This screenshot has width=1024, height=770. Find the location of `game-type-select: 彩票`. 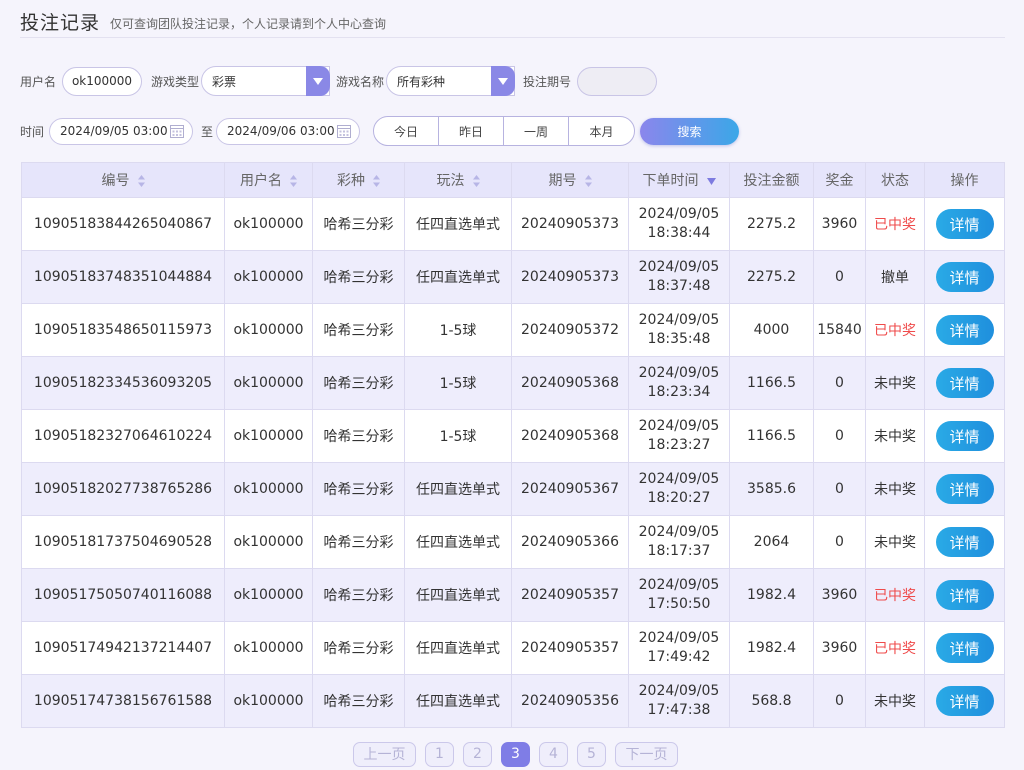

game-type-select: 彩票 is located at coordinates (266, 81).